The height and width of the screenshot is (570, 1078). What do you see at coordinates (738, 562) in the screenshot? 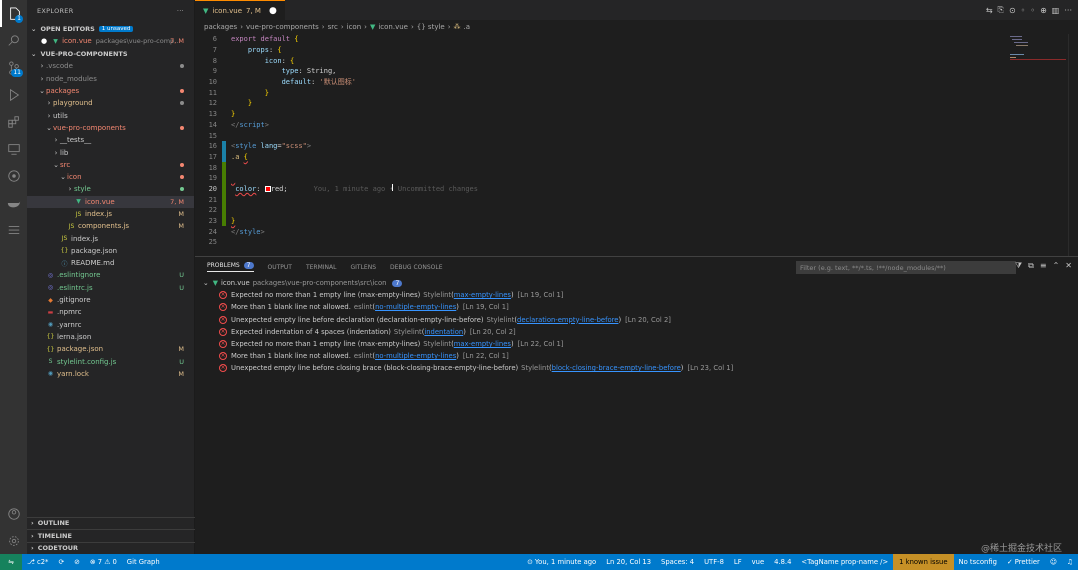
I see `eol-status: LF` at bounding box center [738, 562].